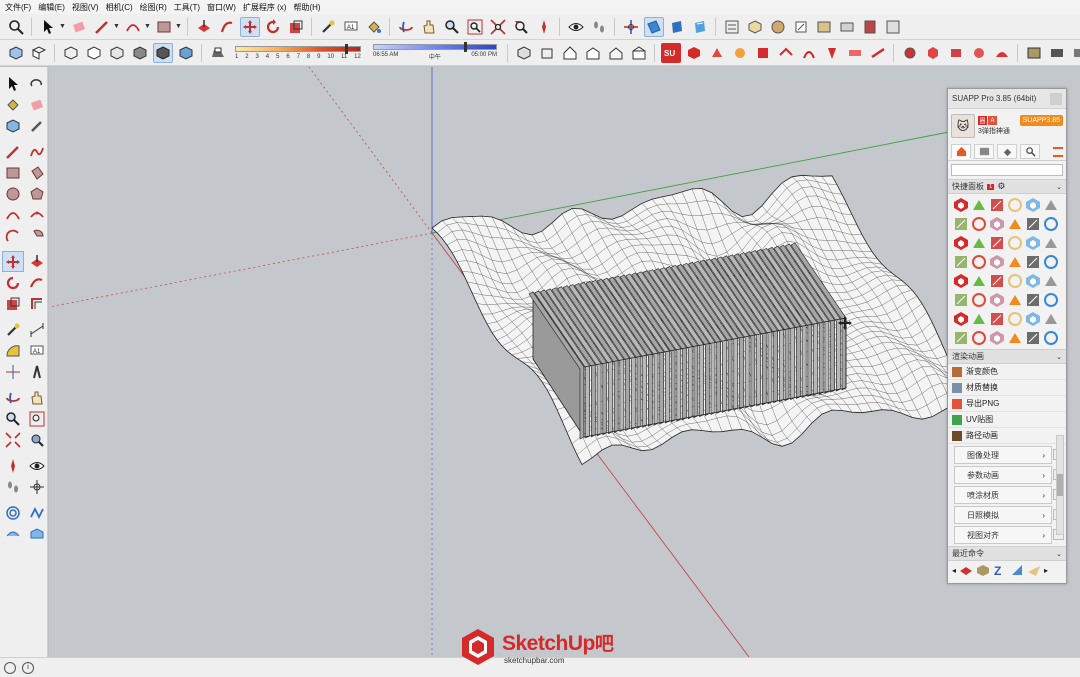 The width and height of the screenshot is (1080, 677). Describe the element at coordinates (13, 125) in the screenshot. I see `component-icon` at that location.